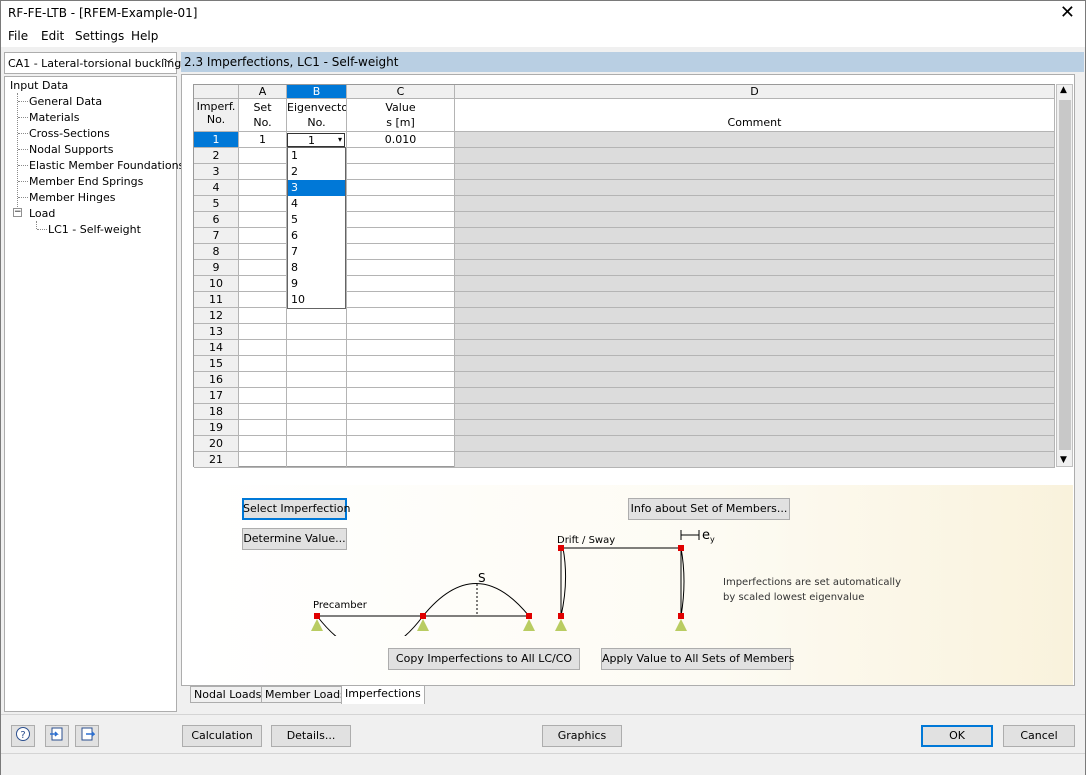  Describe the element at coordinates (316, 172) in the screenshot. I see `dropdown-option: 2` at that location.